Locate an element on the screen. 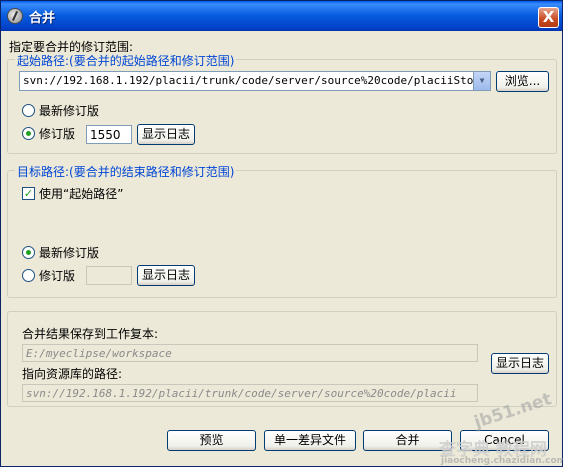 The width and height of the screenshot is (563, 467). target-revision-label: 修订版 is located at coordinates (57, 276).